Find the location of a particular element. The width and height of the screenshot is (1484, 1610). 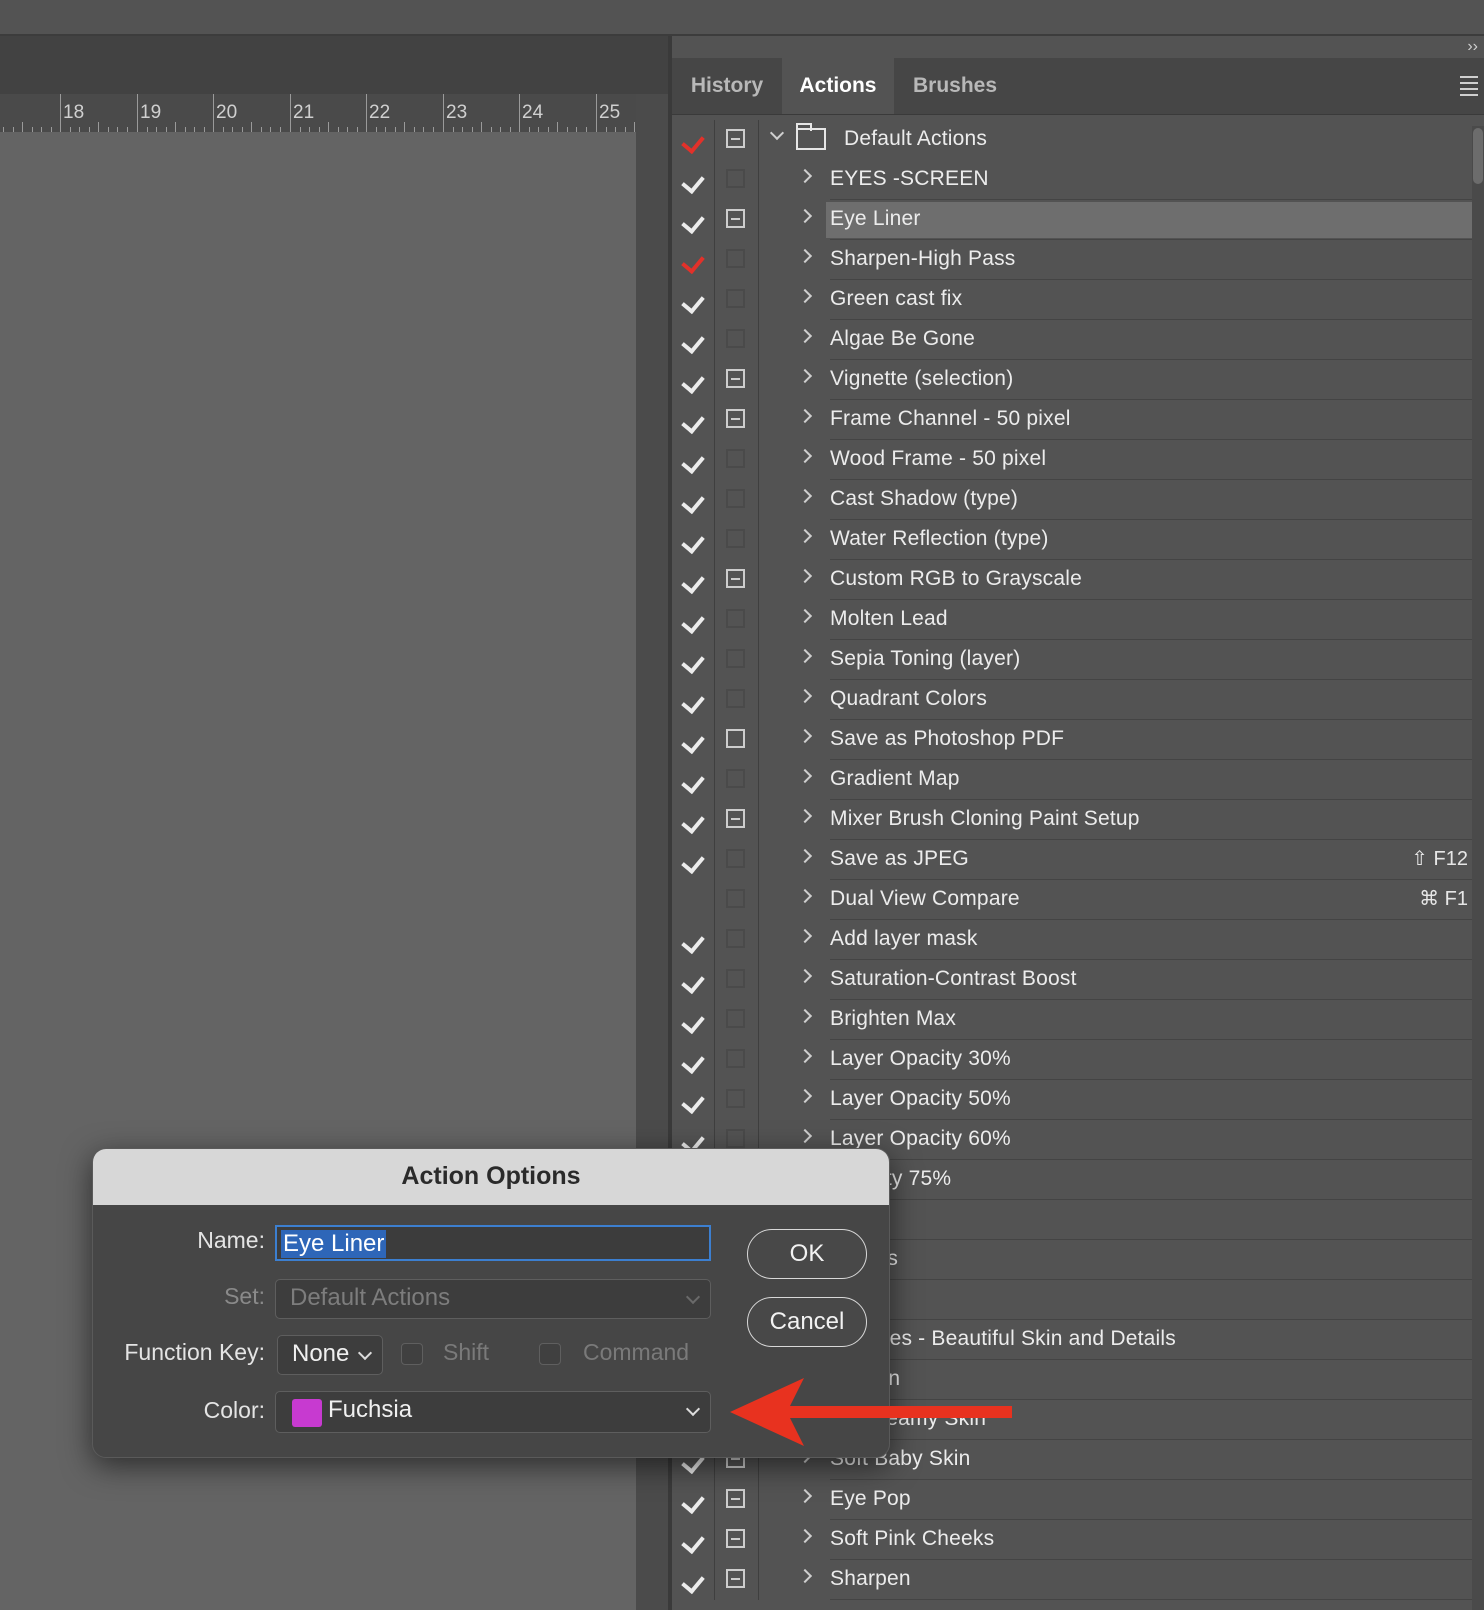

action-row: Frame Channel - 50 pixel is located at coordinates (1072, 420).